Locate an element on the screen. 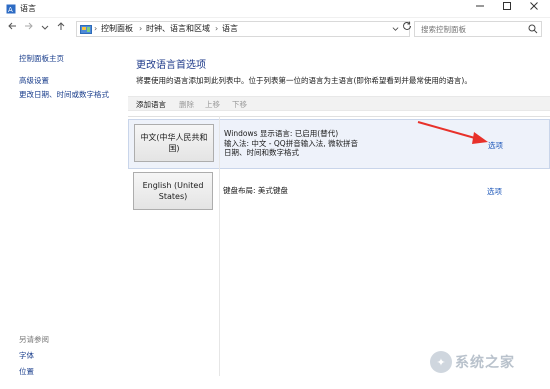 The height and width of the screenshot is (389, 550). sidebar-link-date-time-format: 更改日期、时间或数字格式 is located at coordinates (64, 94).